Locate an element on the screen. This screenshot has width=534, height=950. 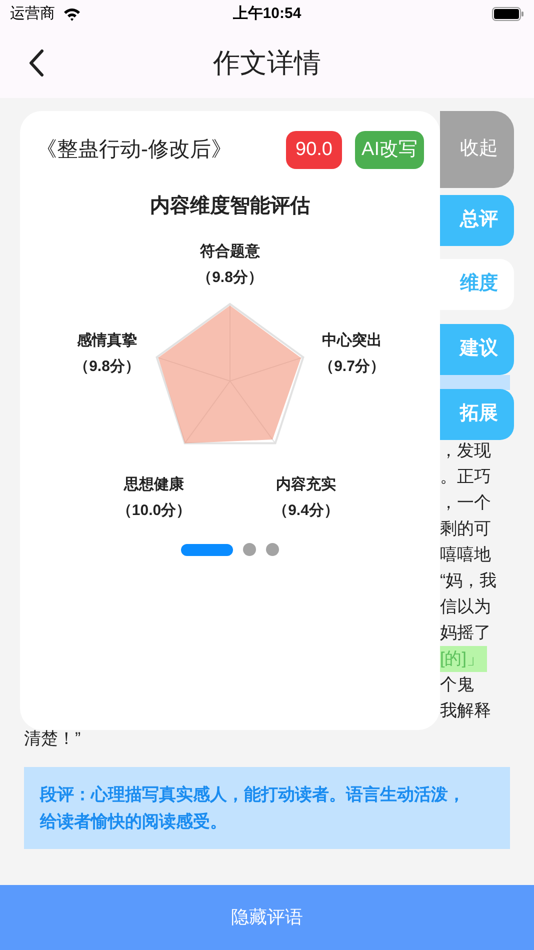
back-icon is located at coordinates (36, 63).